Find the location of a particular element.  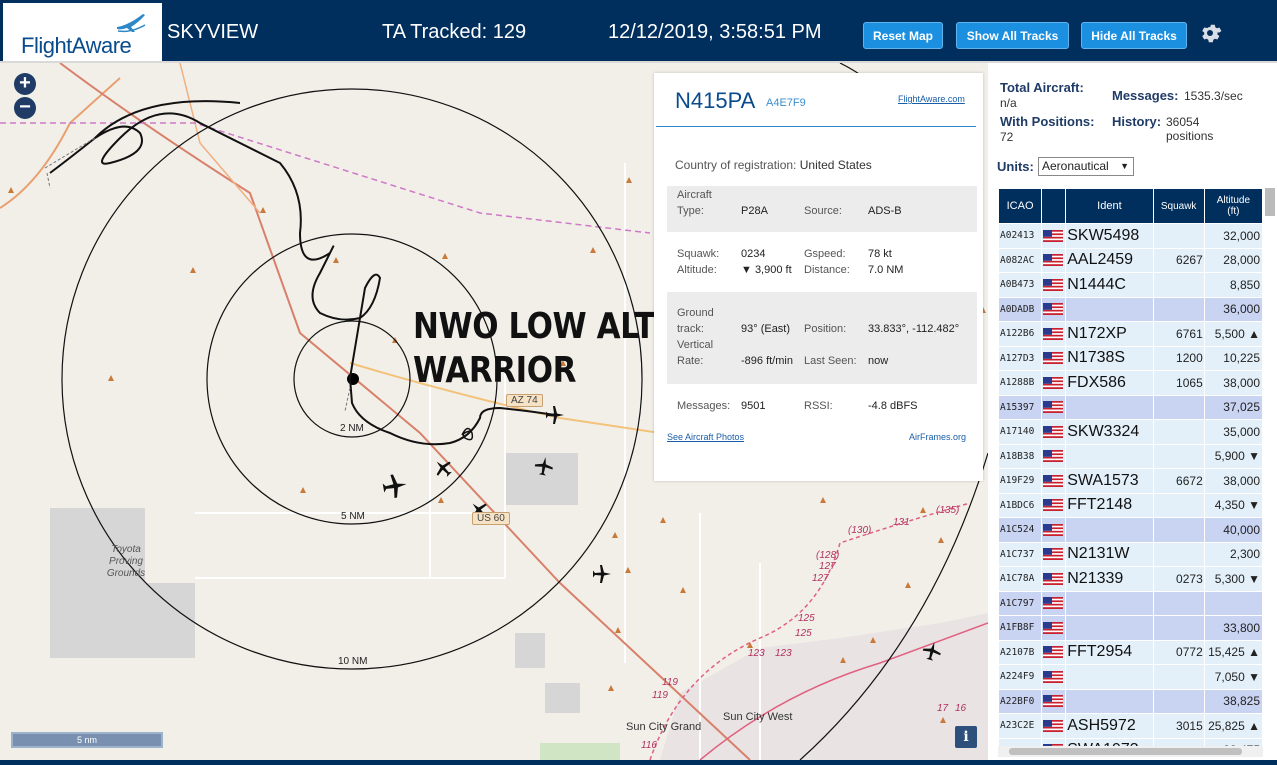

cell-altitude: 36,000 is located at coordinates (1233, 309).